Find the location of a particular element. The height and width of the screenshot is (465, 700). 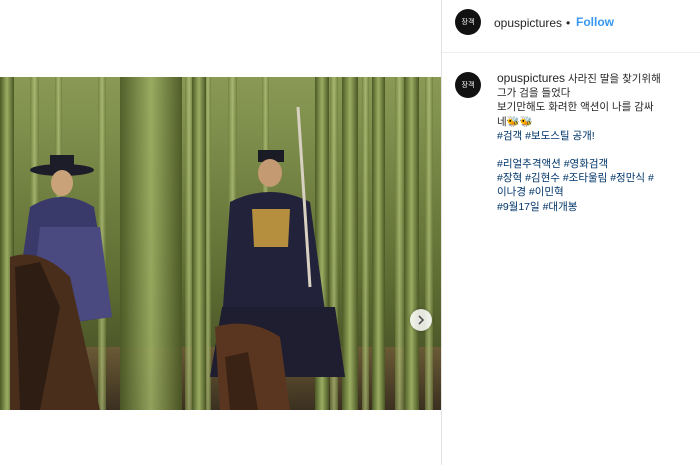

caption-first-line: opuspictures 사라진 딸을 찾기위해 is located at coordinates (597, 78).